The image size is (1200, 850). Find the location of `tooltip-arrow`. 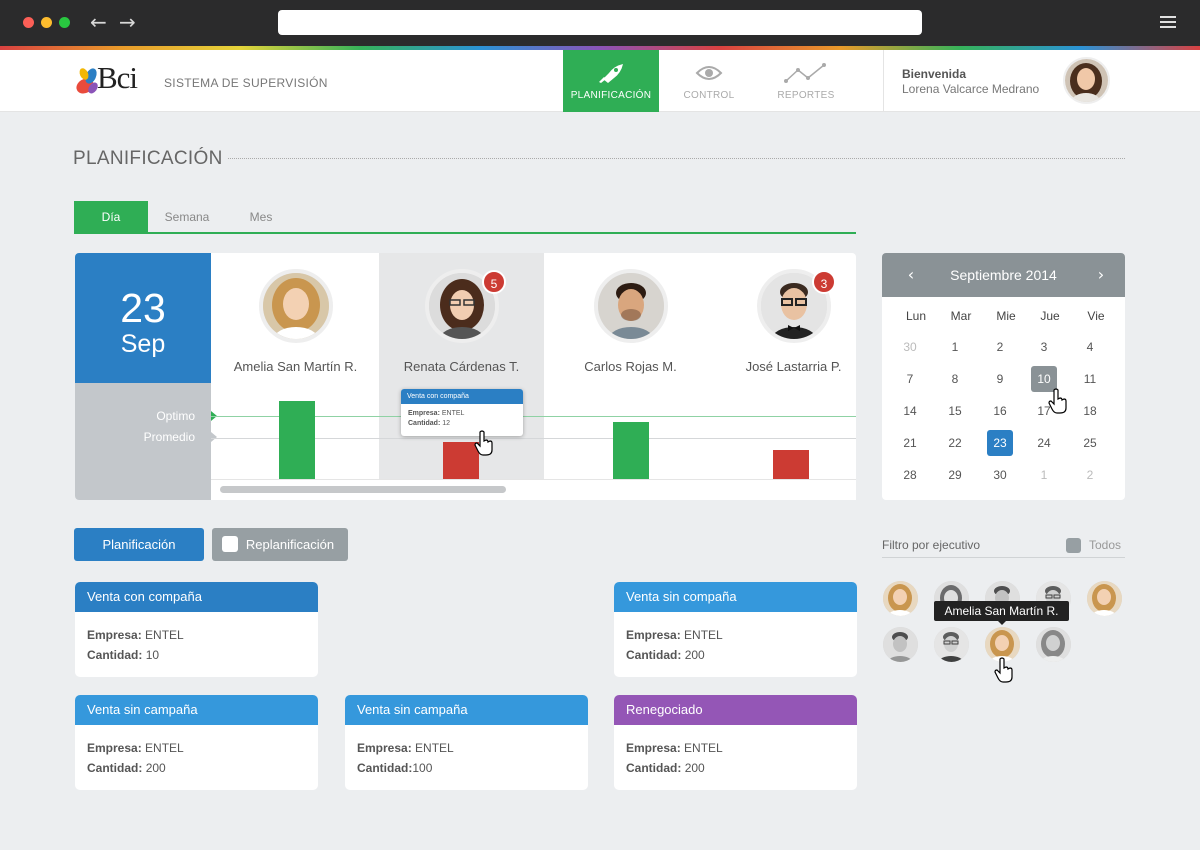

tooltip-arrow is located at coordinates (1002, 622).